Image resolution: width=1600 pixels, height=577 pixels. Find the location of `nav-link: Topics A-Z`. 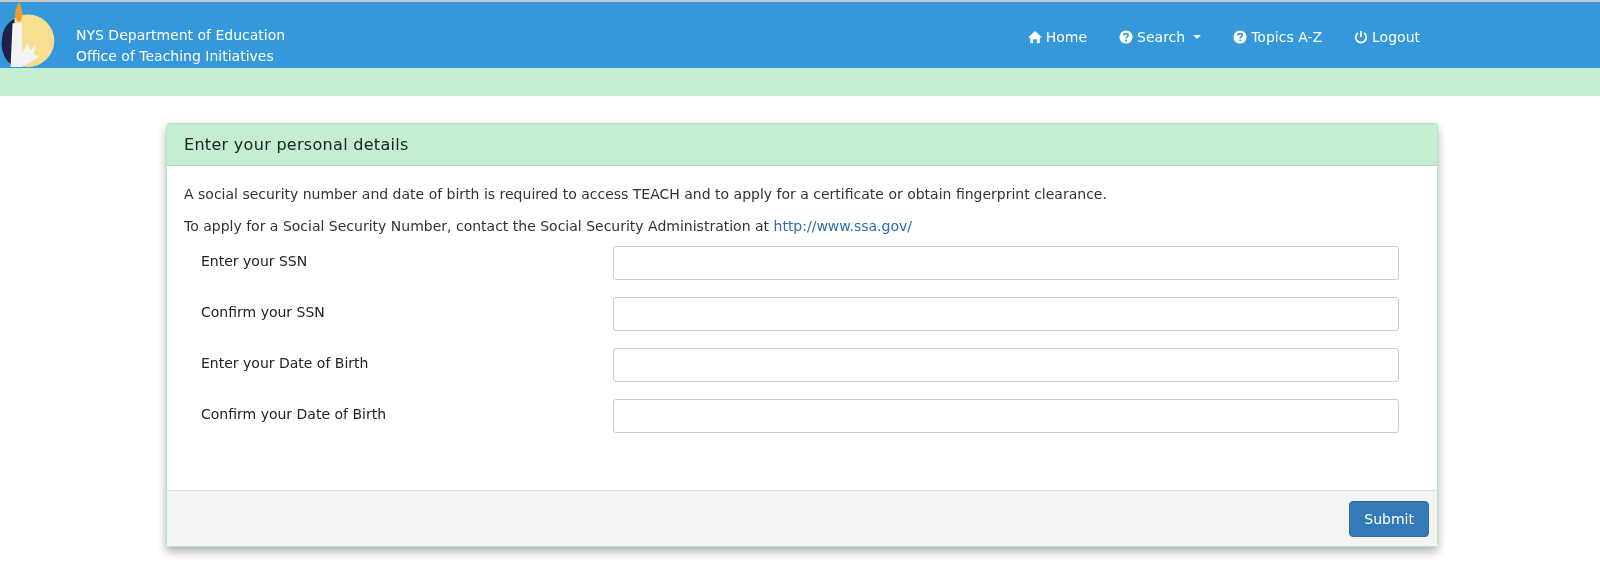

nav-link: Topics A-Z is located at coordinates (1278, 37).